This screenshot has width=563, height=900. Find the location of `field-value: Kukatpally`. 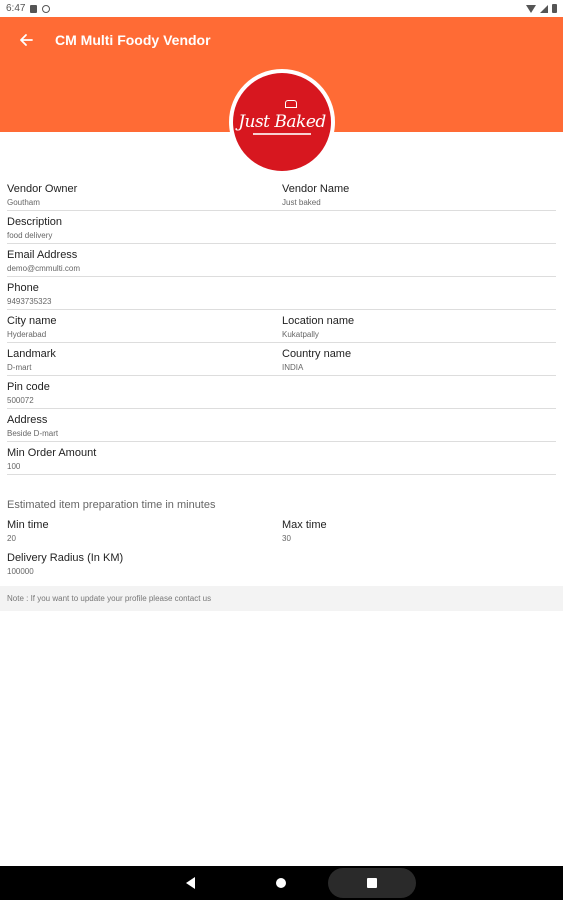

field-value: Kukatpally is located at coordinates (300, 334).